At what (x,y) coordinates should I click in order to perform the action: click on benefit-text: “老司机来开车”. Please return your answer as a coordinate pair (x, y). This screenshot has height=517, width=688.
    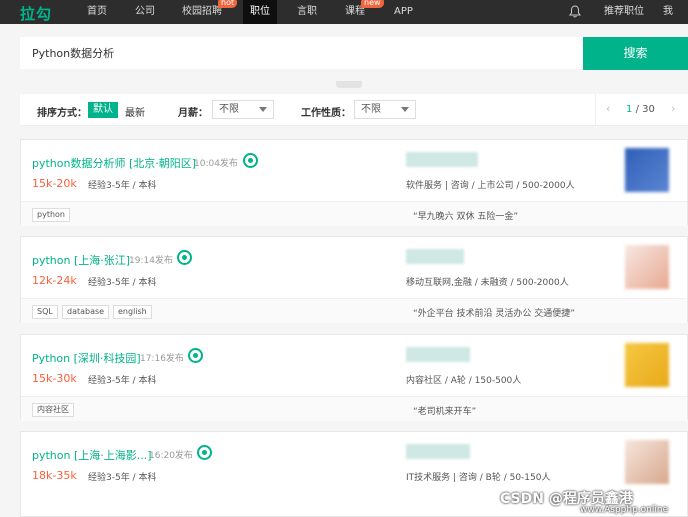
    Looking at the image, I should click on (445, 412).